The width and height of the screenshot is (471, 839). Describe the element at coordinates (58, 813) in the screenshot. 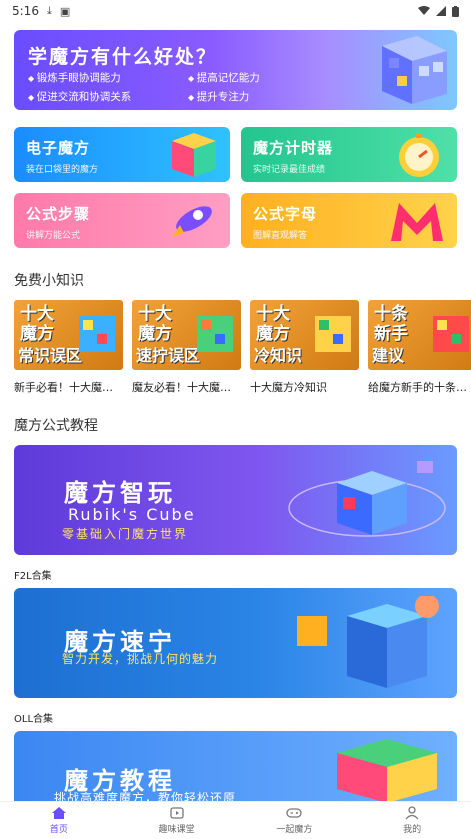

I see `home-icon` at that location.